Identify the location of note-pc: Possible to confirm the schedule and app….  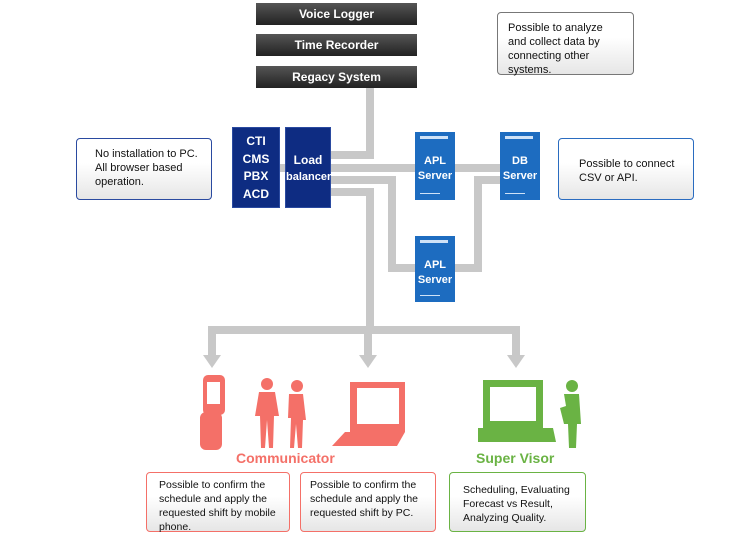
(368, 502).